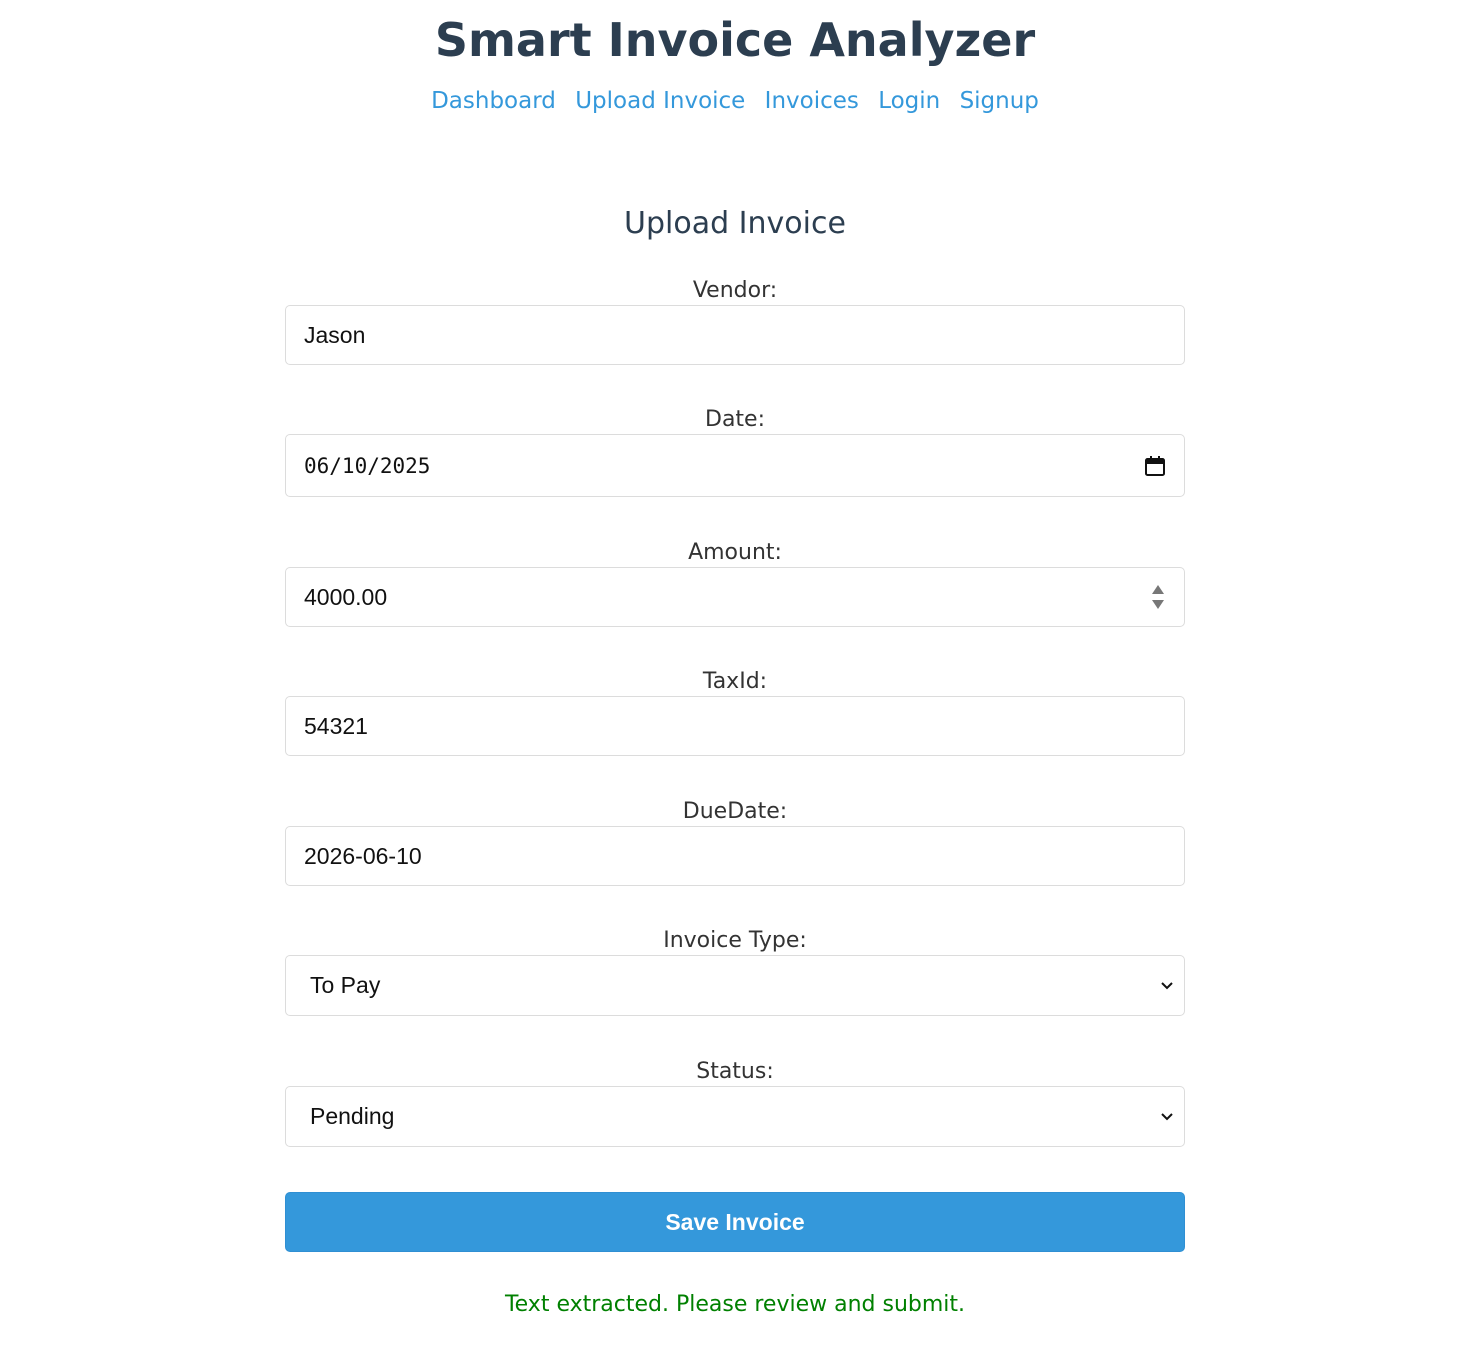 This screenshot has width=1458, height=1353. Describe the element at coordinates (660, 101) in the screenshot. I see `nav-link-upload-invoice: Upload Invoice` at that location.